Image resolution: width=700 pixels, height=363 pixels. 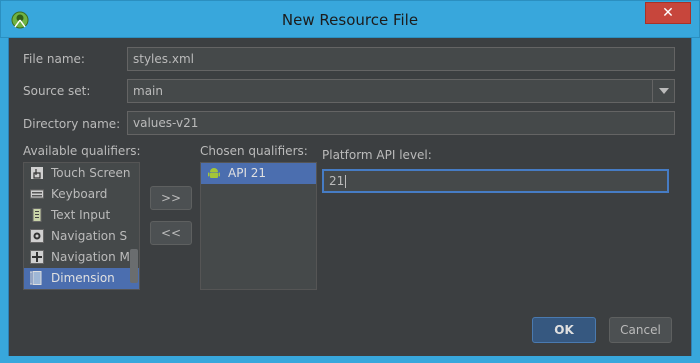 What do you see at coordinates (37, 173) in the screenshot?
I see `touch-icon` at bounding box center [37, 173].